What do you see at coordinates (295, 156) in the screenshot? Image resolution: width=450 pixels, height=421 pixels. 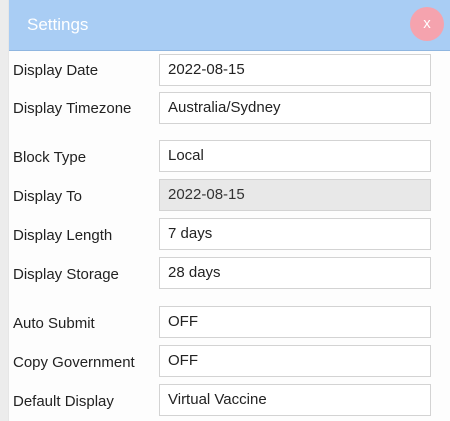 I see `block-type-field: Local` at bounding box center [295, 156].